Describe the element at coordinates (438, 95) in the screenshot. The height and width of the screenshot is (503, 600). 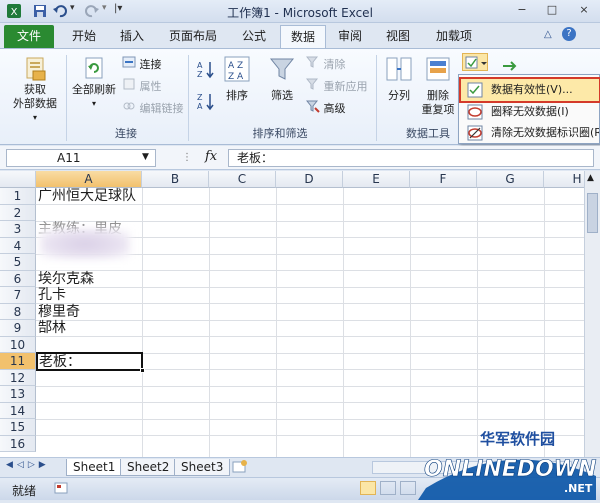
I see `remove-duplicates-label-1: 删除` at that location.